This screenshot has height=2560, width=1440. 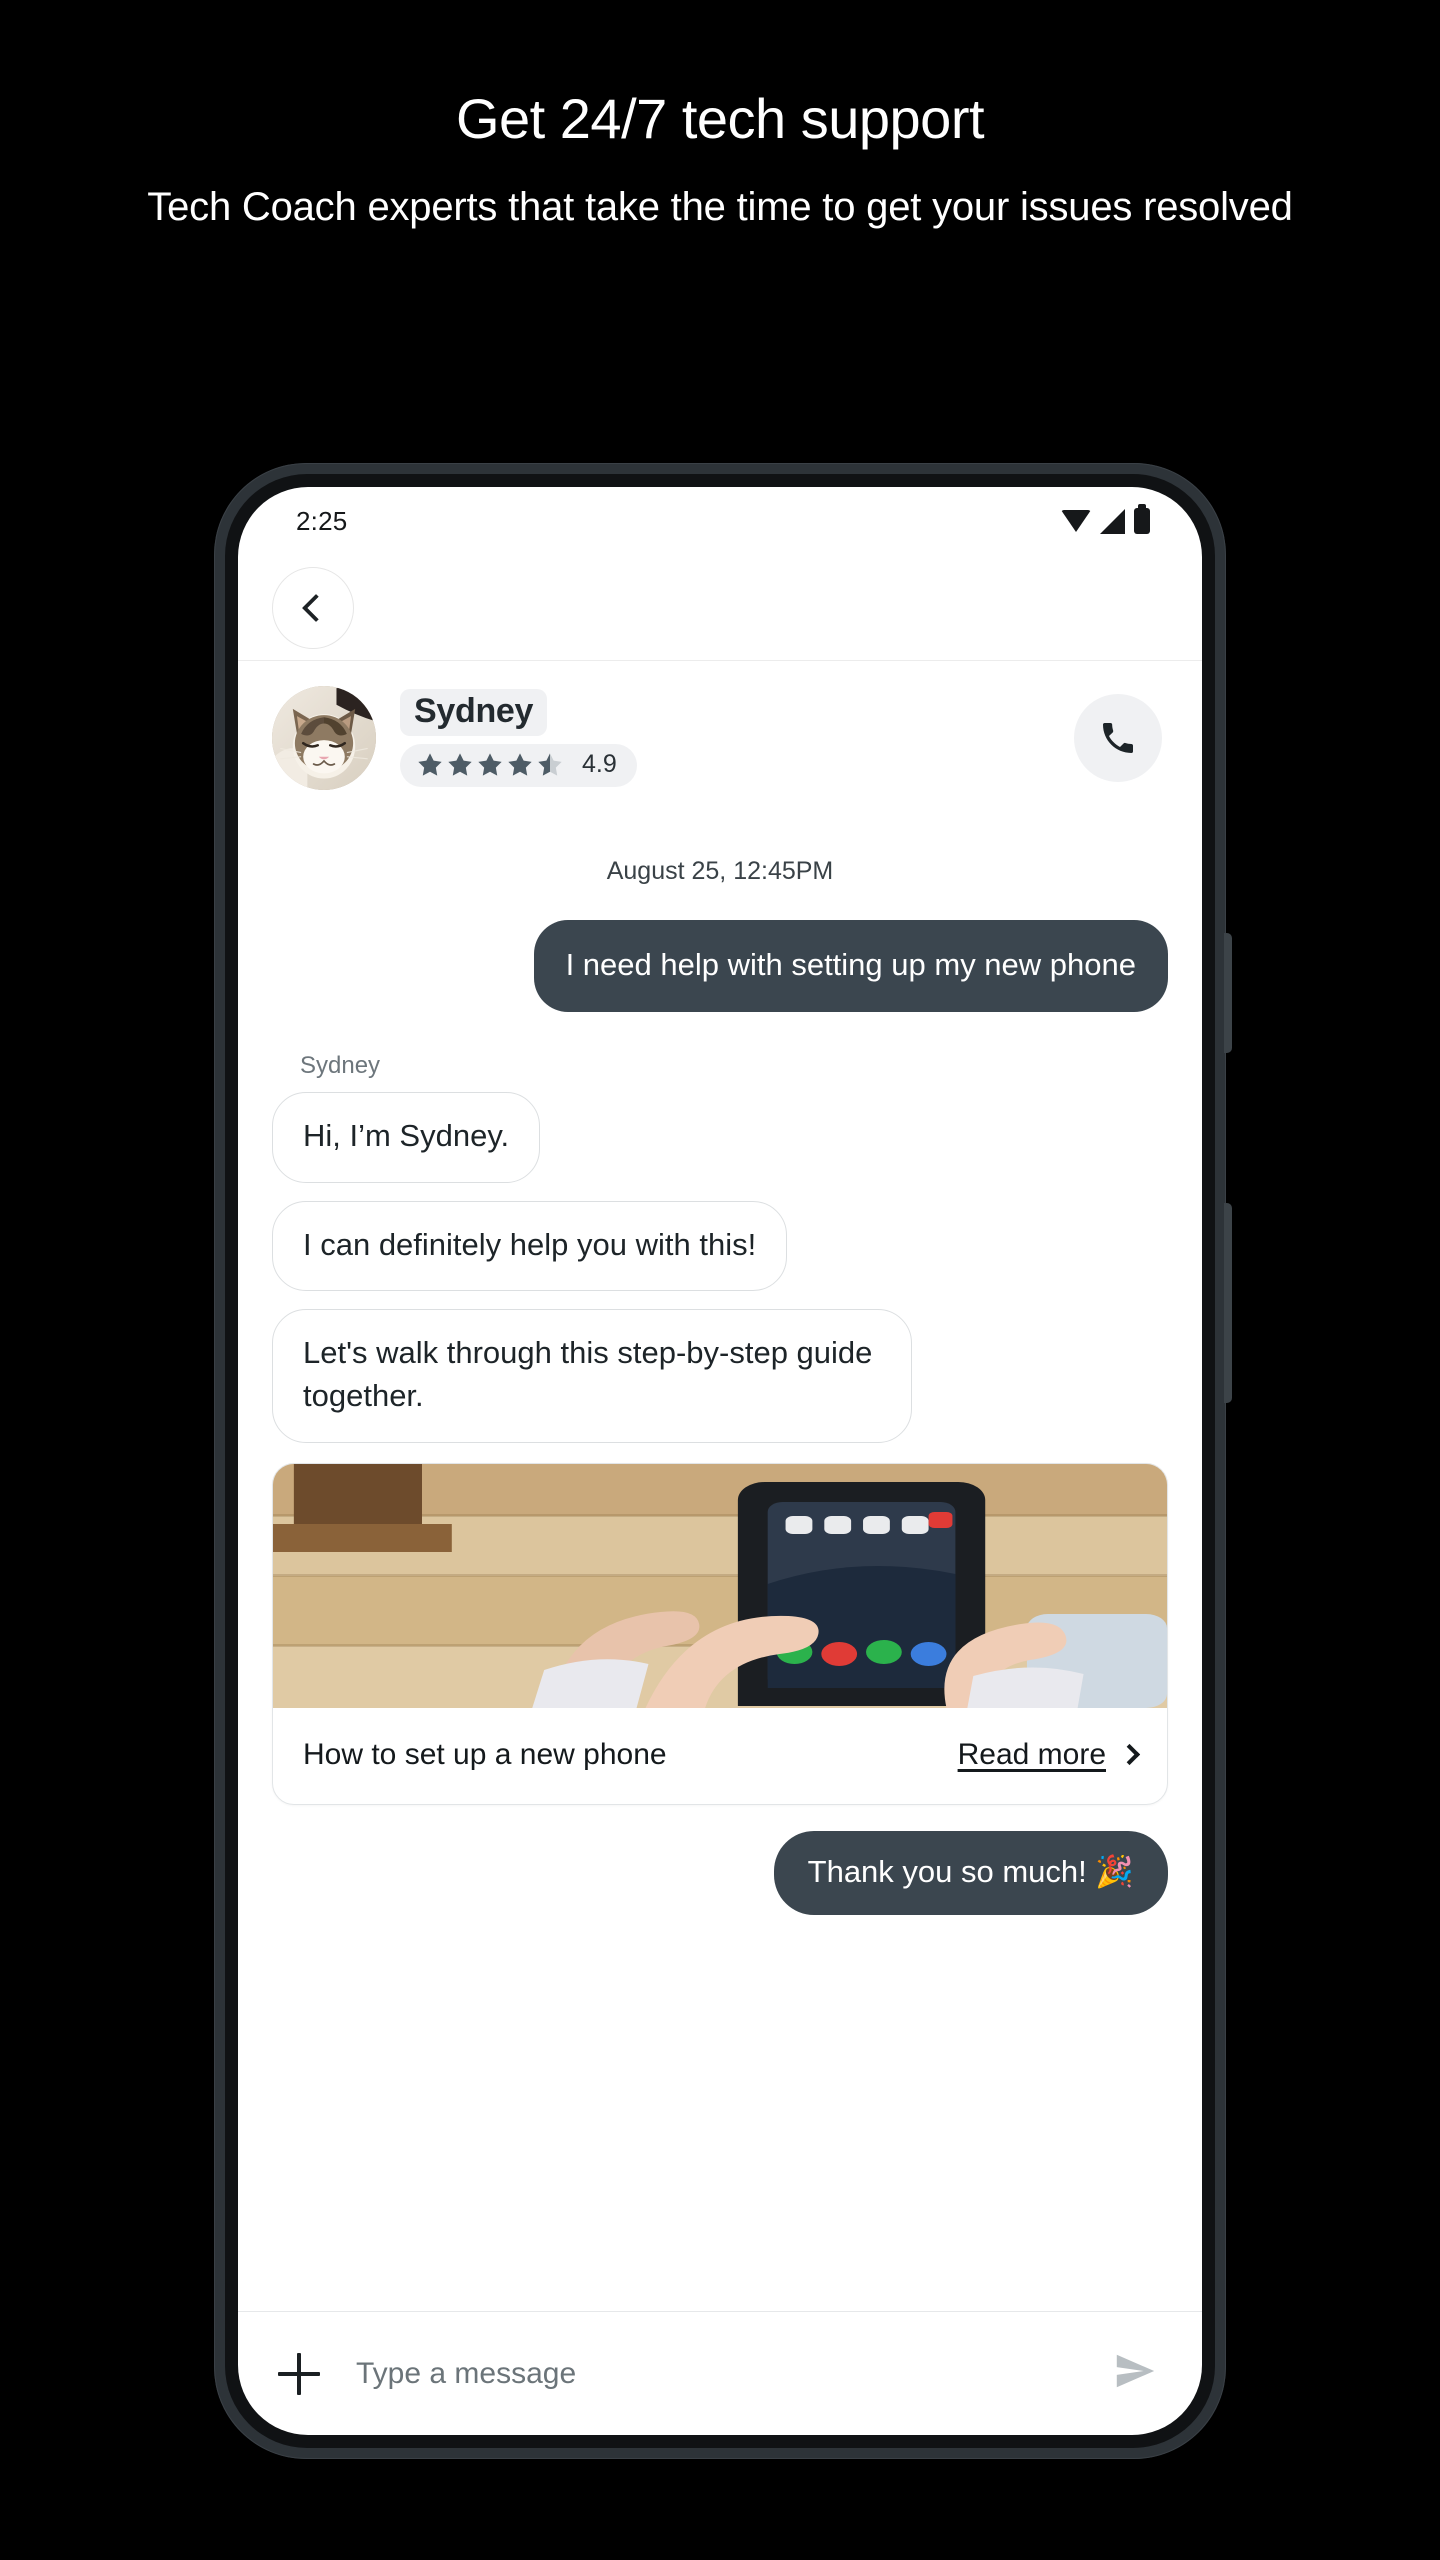 What do you see at coordinates (720, 738) in the screenshot?
I see `agent-header: Sydney 4.9` at bounding box center [720, 738].